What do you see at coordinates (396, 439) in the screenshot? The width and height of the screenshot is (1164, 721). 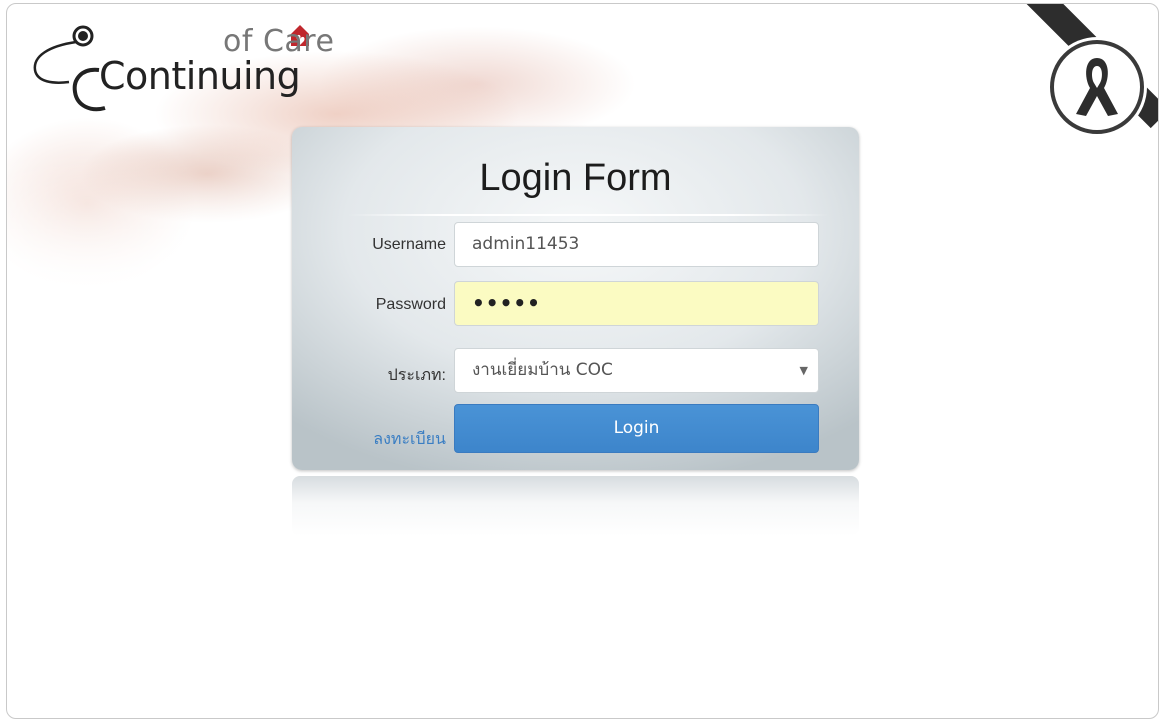 I see `register-link: ลงทะเบียน` at bounding box center [396, 439].